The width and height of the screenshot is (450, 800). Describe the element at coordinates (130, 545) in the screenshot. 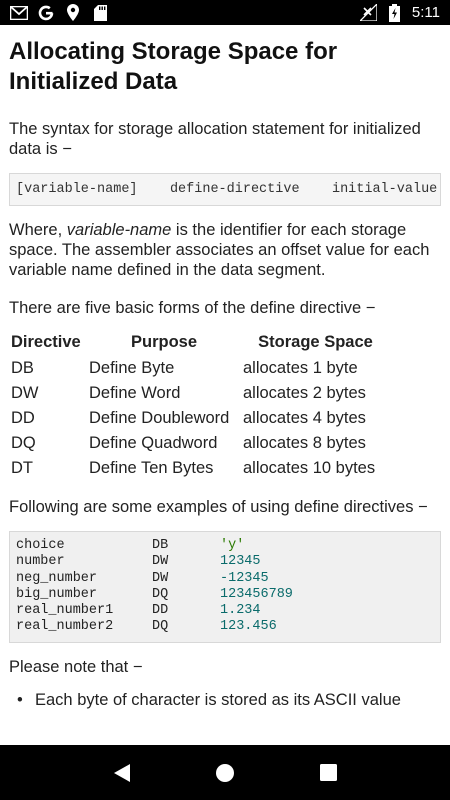

I see `code-line: choice DB'y'` at that location.